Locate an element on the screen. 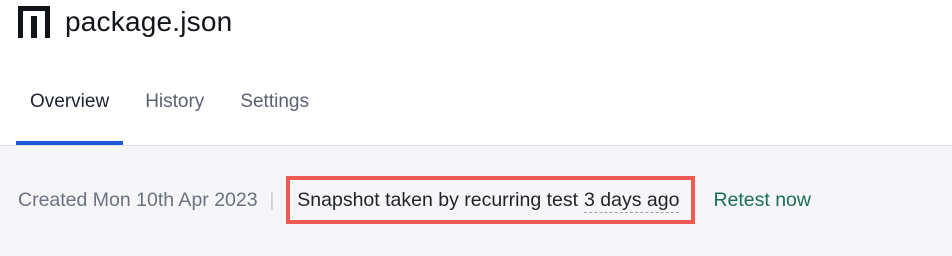 This screenshot has width=952, height=256. tab-history: History is located at coordinates (174, 107).